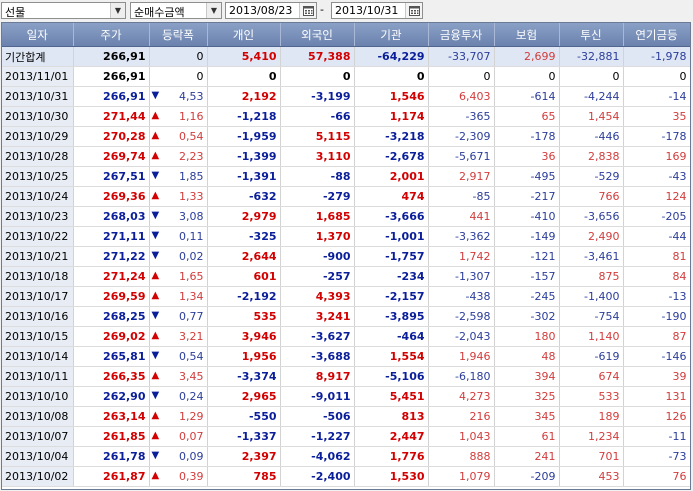  Describe the element at coordinates (244, 136) in the screenshot. I see `individual-cell: -1,959` at that location.